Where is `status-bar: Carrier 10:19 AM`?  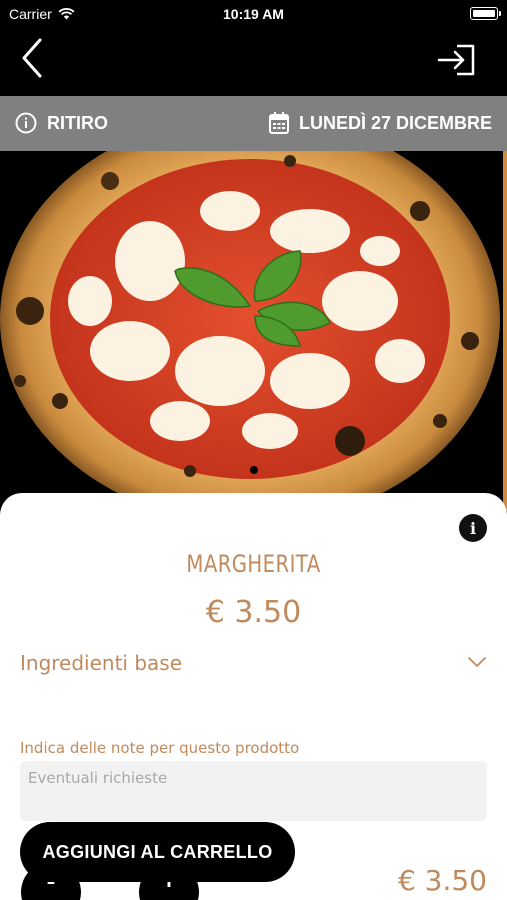 status-bar: Carrier 10:19 AM is located at coordinates (253, 14).